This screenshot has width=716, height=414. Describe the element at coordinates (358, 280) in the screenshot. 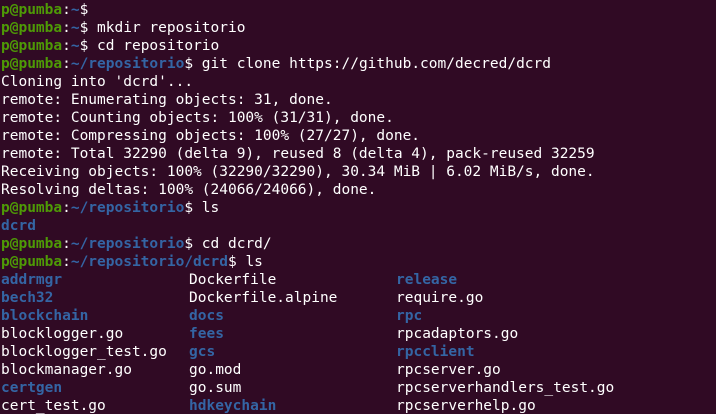

I see `ls-row: addrmgr Dockerfile release` at that location.